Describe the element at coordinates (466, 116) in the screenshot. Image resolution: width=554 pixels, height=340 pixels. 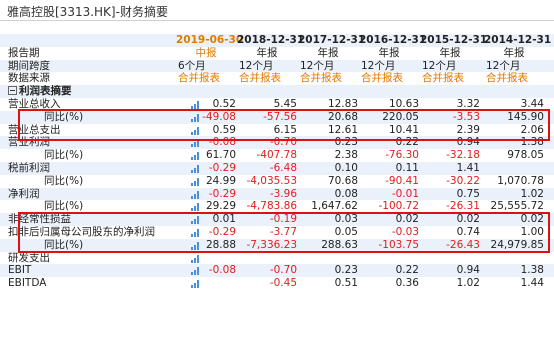
I see `metric-value: -3.53` at that location.